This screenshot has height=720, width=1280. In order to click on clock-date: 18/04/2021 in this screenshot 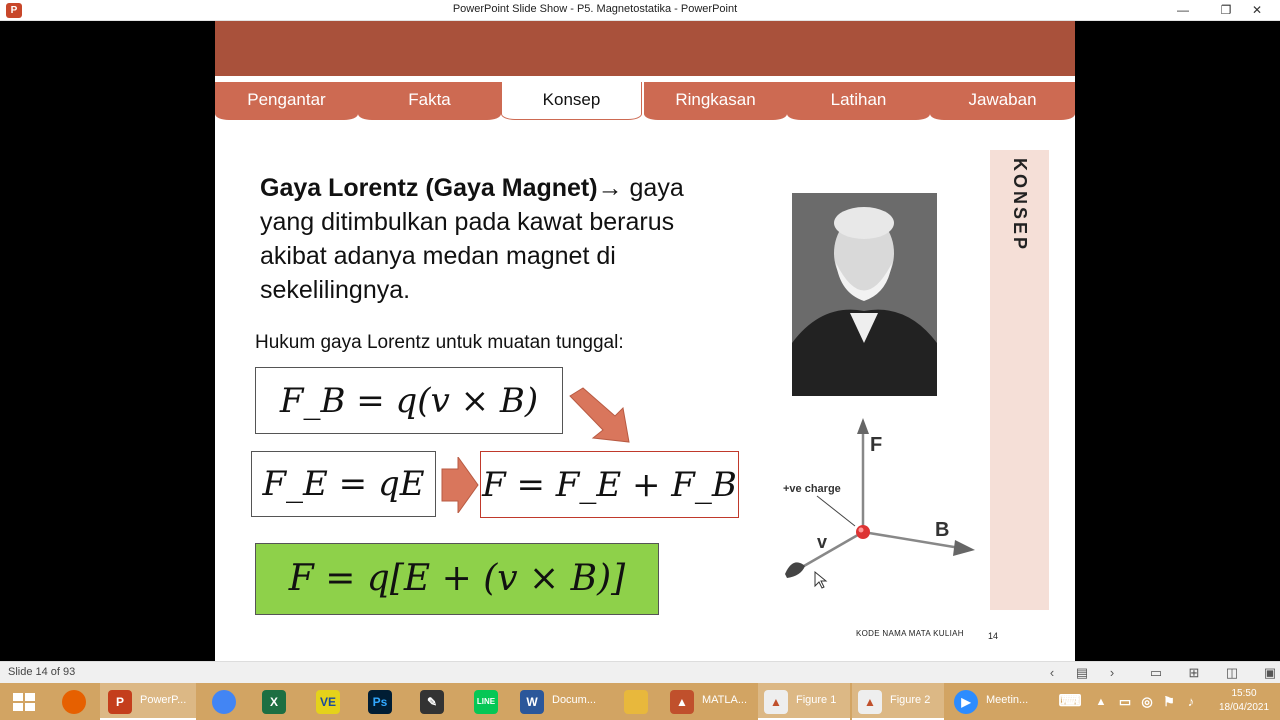, I will do `click(1244, 707)`.